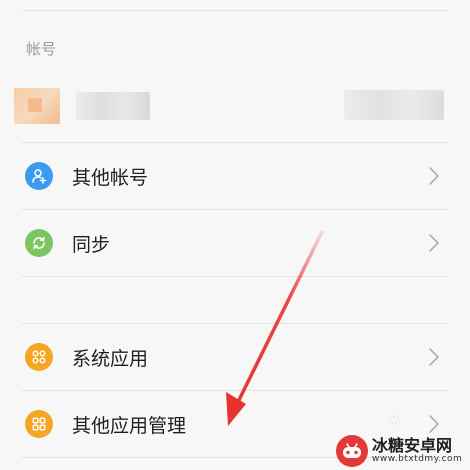  What do you see at coordinates (412, 446) in the screenshot?
I see `watermark-name: 冰糖安卓网` at bounding box center [412, 446].